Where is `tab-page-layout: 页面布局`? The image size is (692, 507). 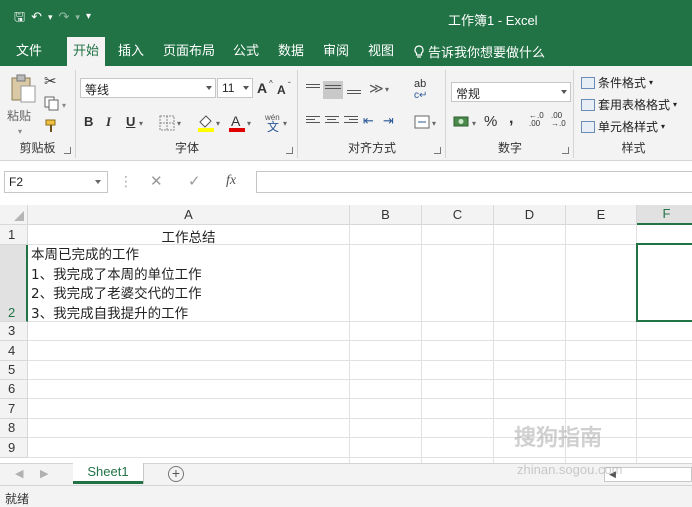 tab-page-layout: 页面布局 is located at coordinates (189, 51).